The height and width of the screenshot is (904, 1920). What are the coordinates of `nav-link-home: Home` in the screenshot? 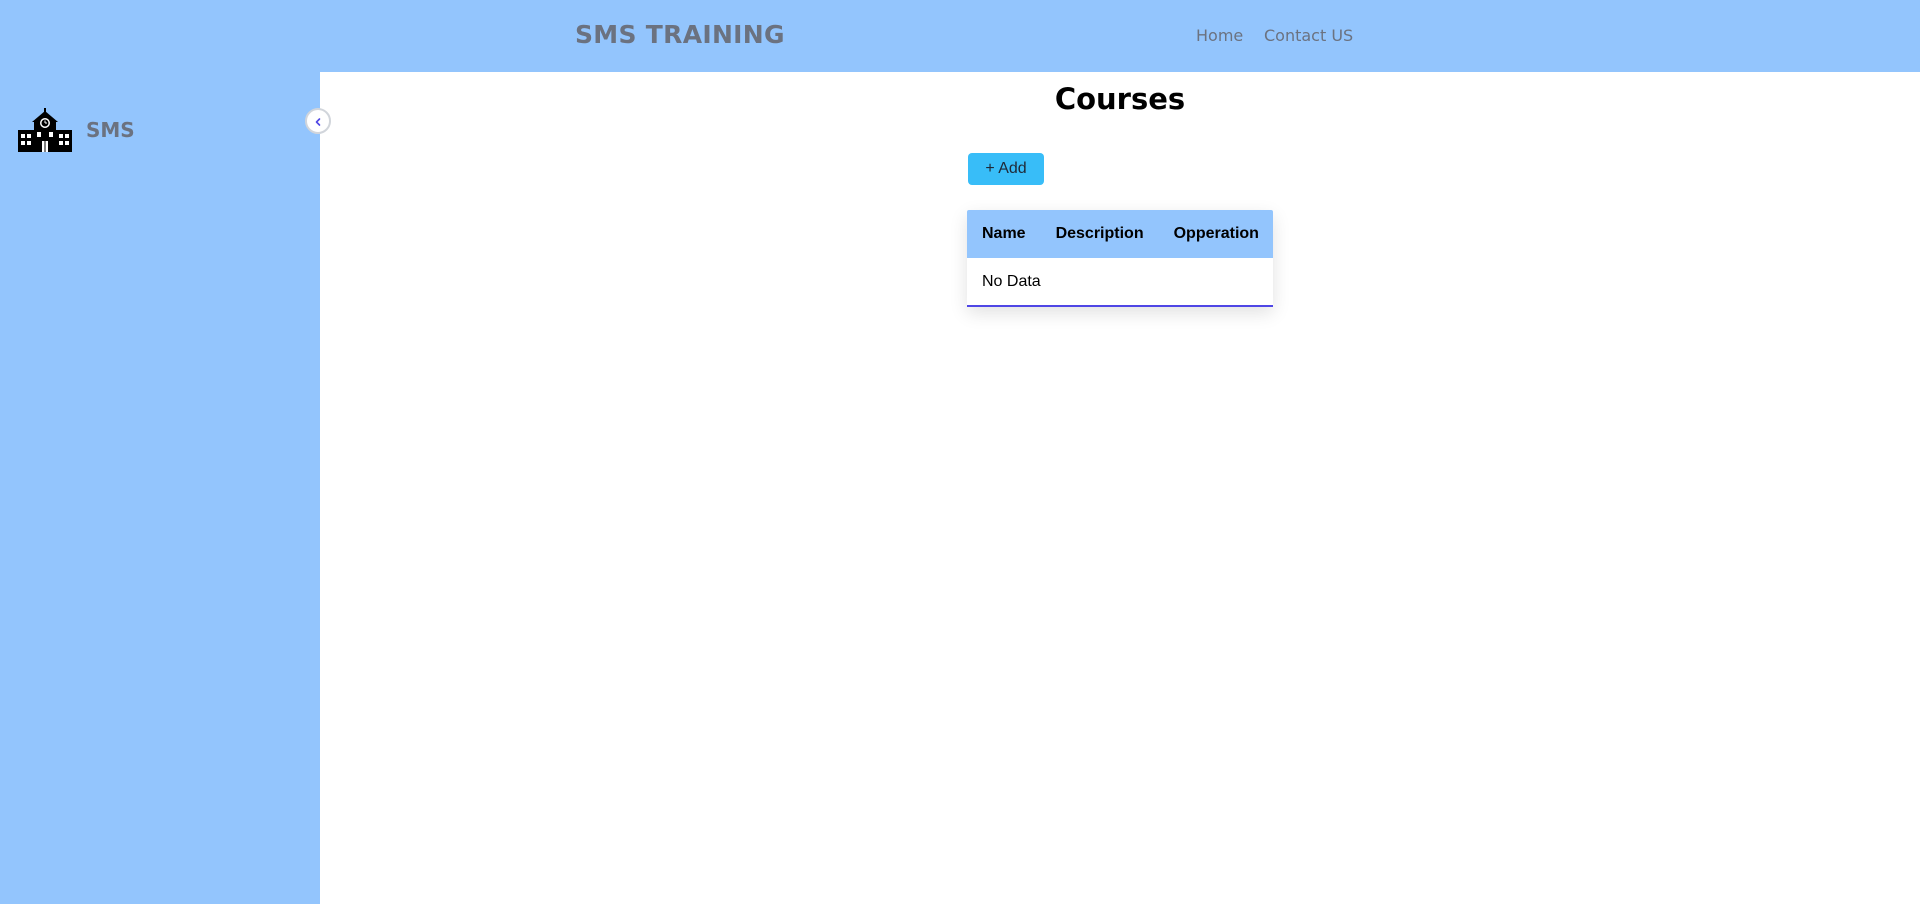 It's located at (1219, 35).